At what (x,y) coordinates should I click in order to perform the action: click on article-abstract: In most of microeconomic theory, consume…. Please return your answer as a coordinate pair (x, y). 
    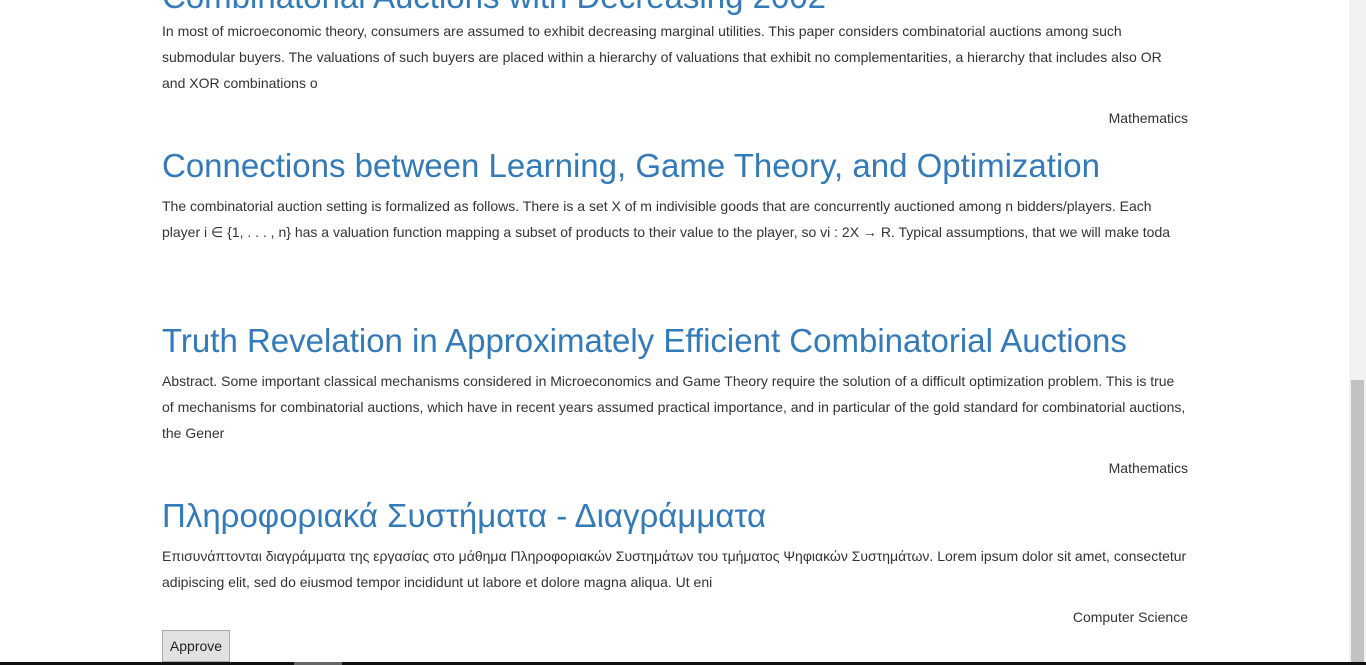
    Looking at the image, I should click on (662, 57).